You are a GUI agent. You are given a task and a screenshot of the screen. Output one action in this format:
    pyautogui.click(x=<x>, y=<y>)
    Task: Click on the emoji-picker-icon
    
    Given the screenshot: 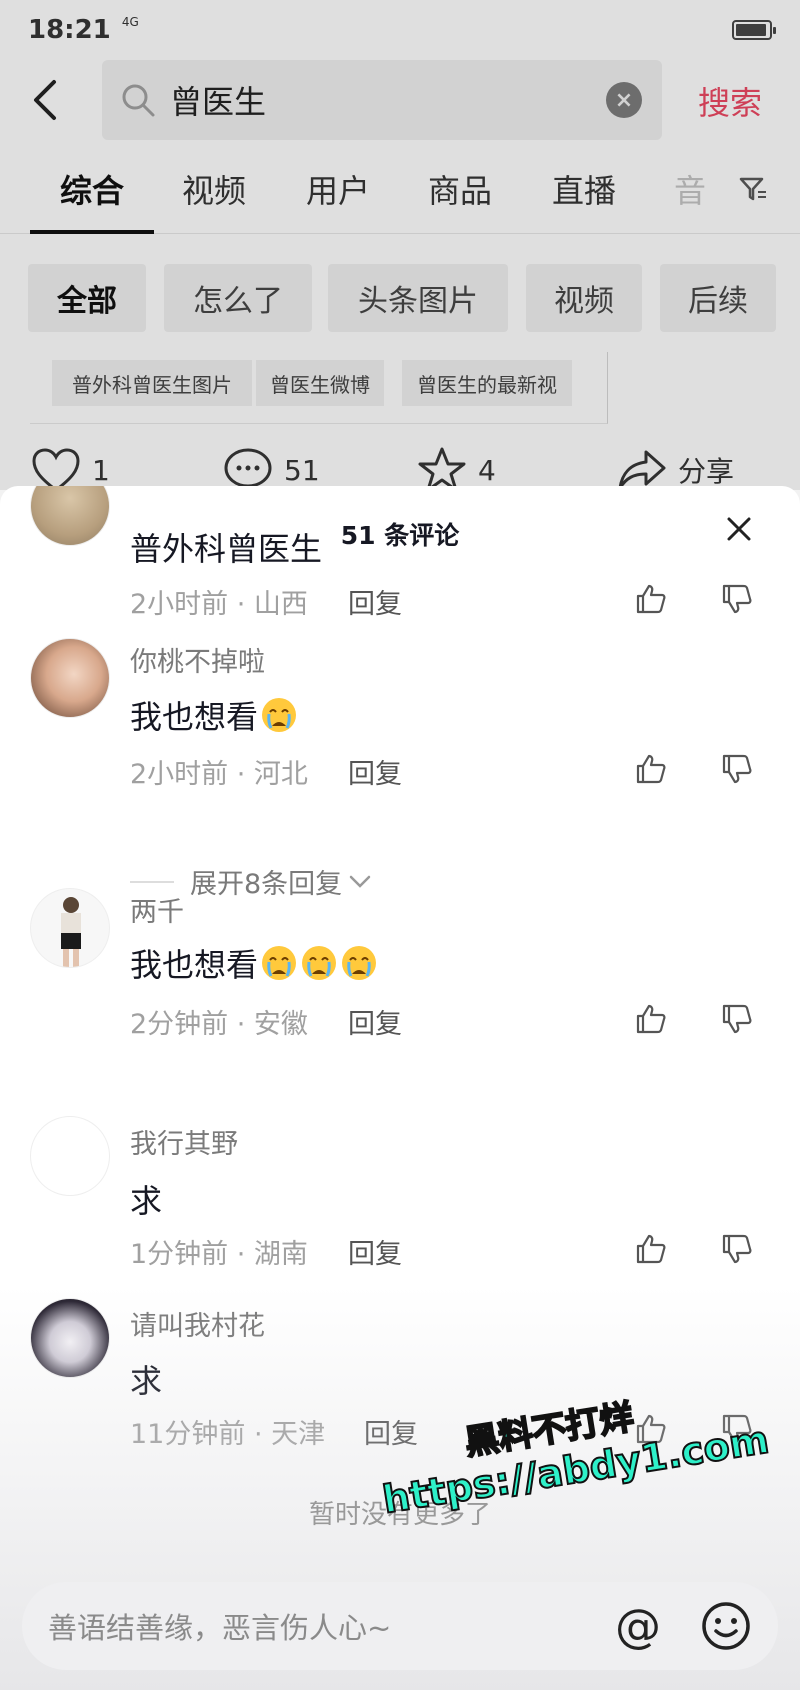 What is the action you would take?
    pyautogui.click(x=726, y=1626)
    